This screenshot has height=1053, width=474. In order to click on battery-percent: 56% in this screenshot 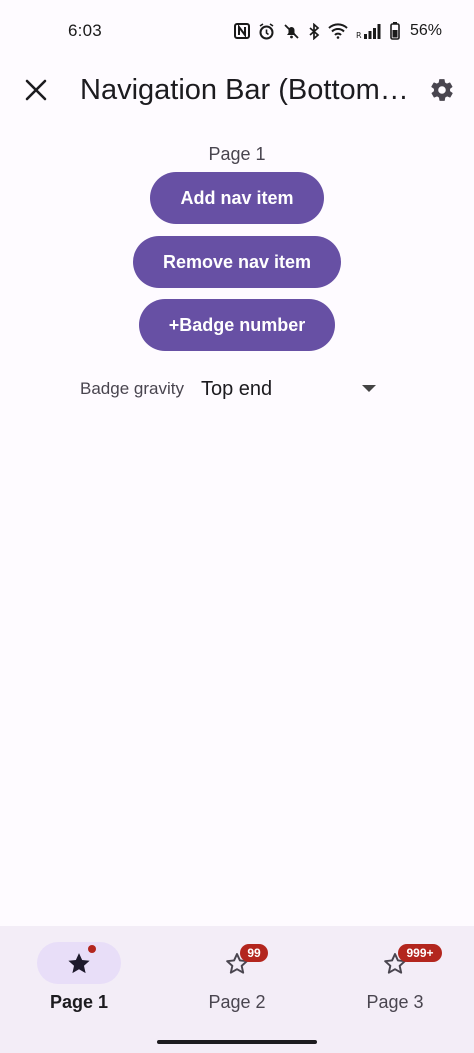, I will do `click(425, 30)`.